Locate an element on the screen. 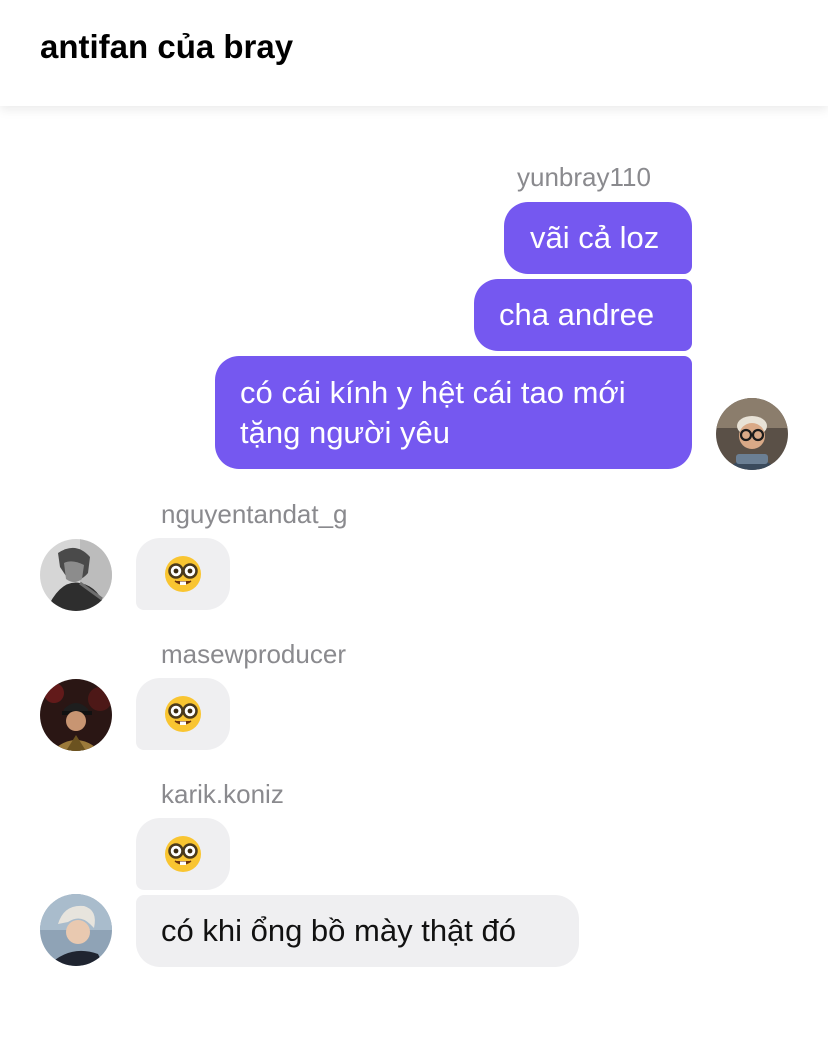 The width and height of the screenshot is (828, 1050). sender-name: karik.koniz is located at coordinates (222, 794).